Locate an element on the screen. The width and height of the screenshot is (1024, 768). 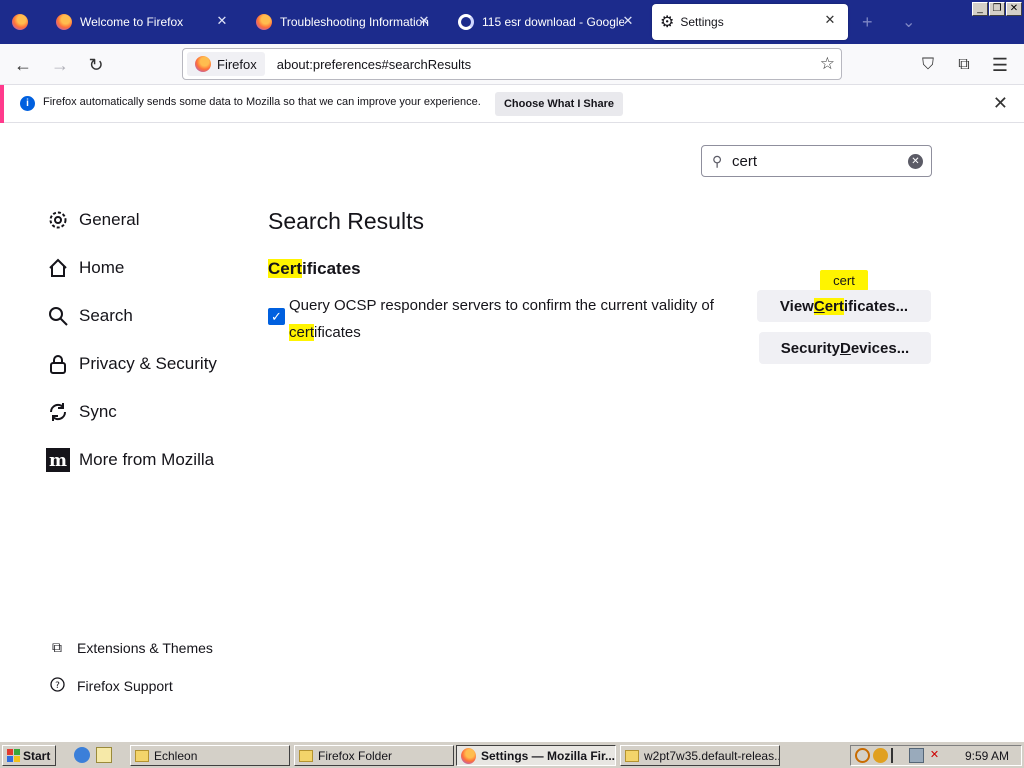
close-icon: ✕ is located at coordinates (1000, 103).